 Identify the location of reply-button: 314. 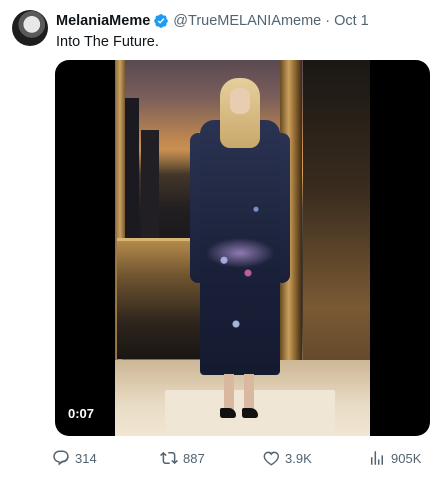
(74, 458).